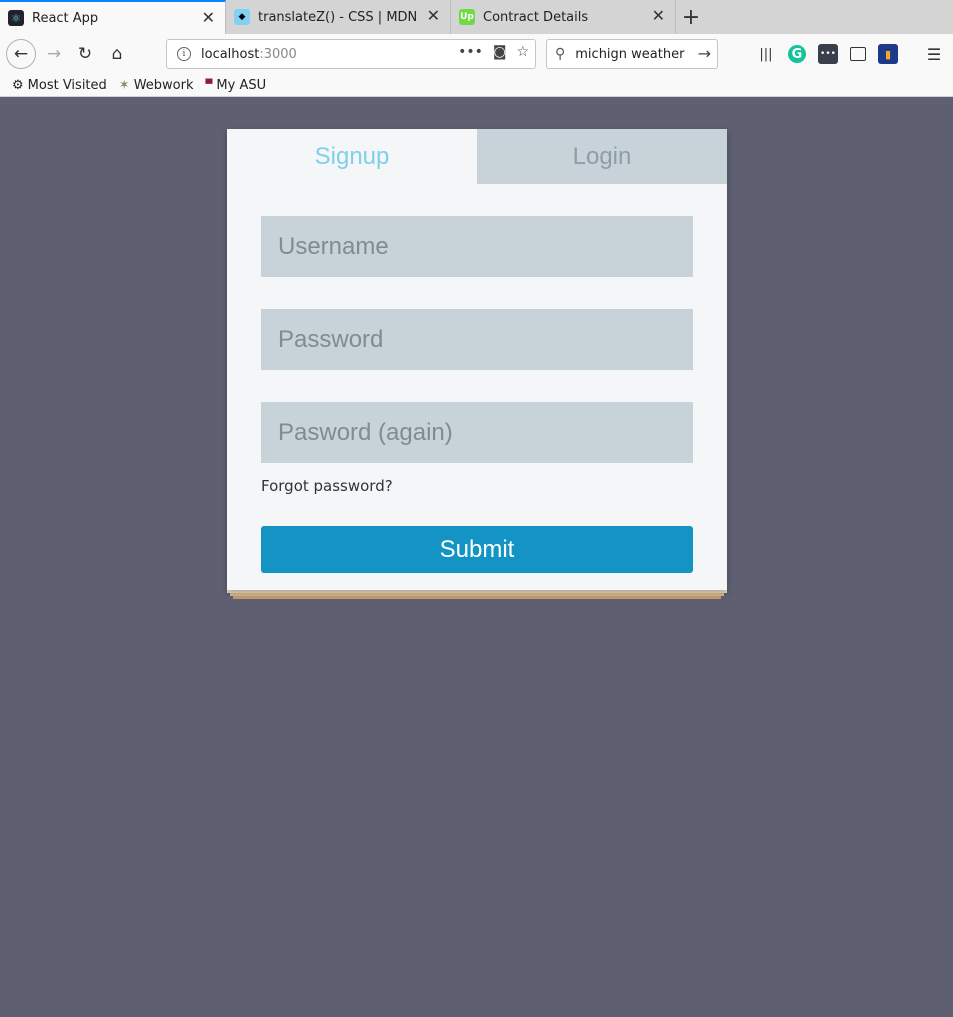 This screenshot has height=1017, width=953. Describe the element at coordinates (184, 54) in the screenshot. I see `info-icon: i` at that location.